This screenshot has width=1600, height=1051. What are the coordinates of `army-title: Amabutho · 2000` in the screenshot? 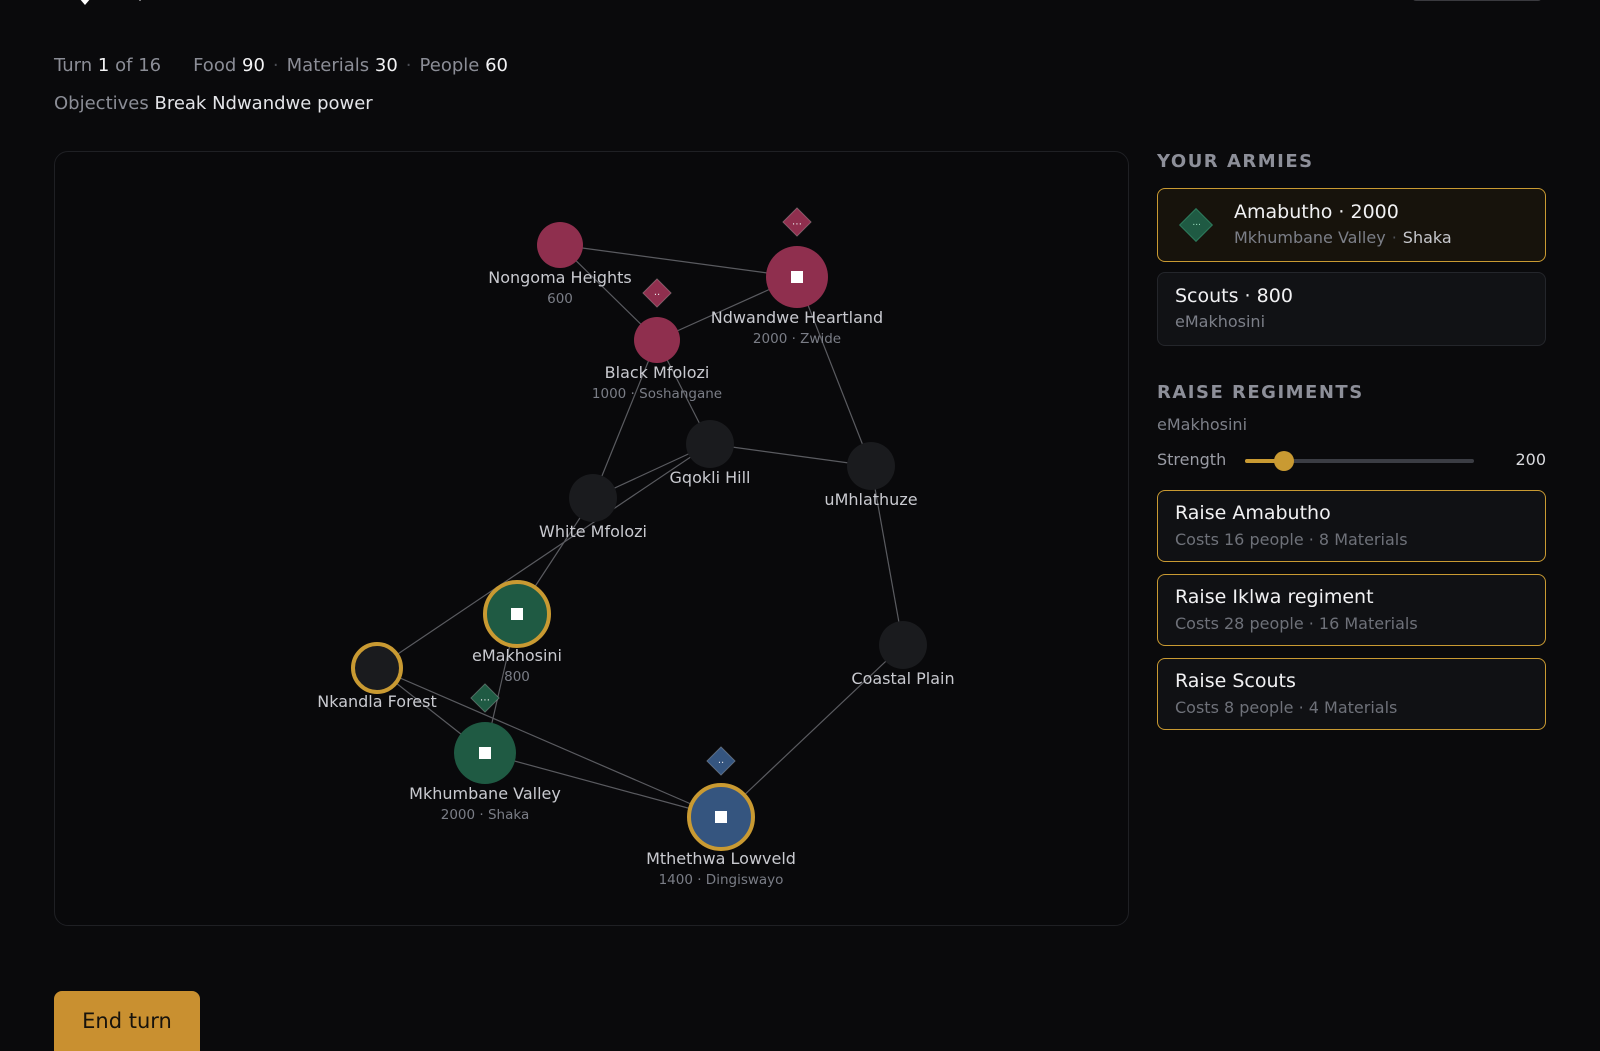 It's located at (1316, 212).